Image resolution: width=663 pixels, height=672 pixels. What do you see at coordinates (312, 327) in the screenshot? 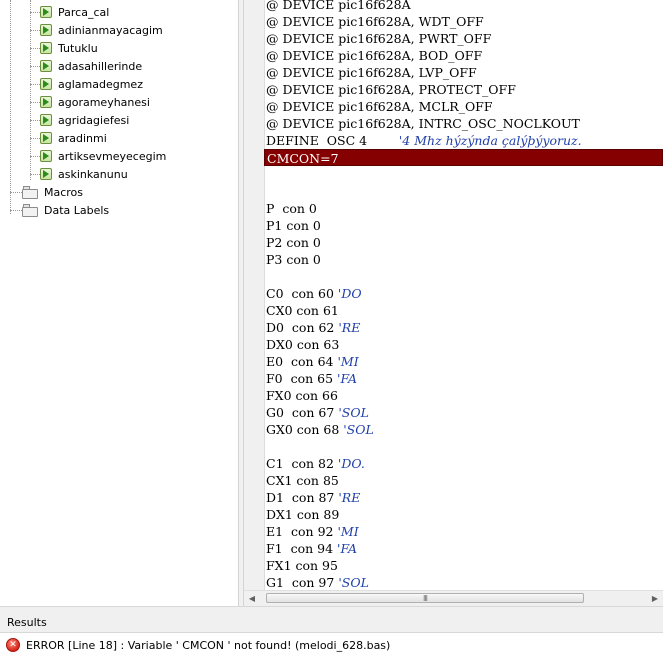
I see `code-line: D0 con 62 'RE` at bounding box center [312, 327].